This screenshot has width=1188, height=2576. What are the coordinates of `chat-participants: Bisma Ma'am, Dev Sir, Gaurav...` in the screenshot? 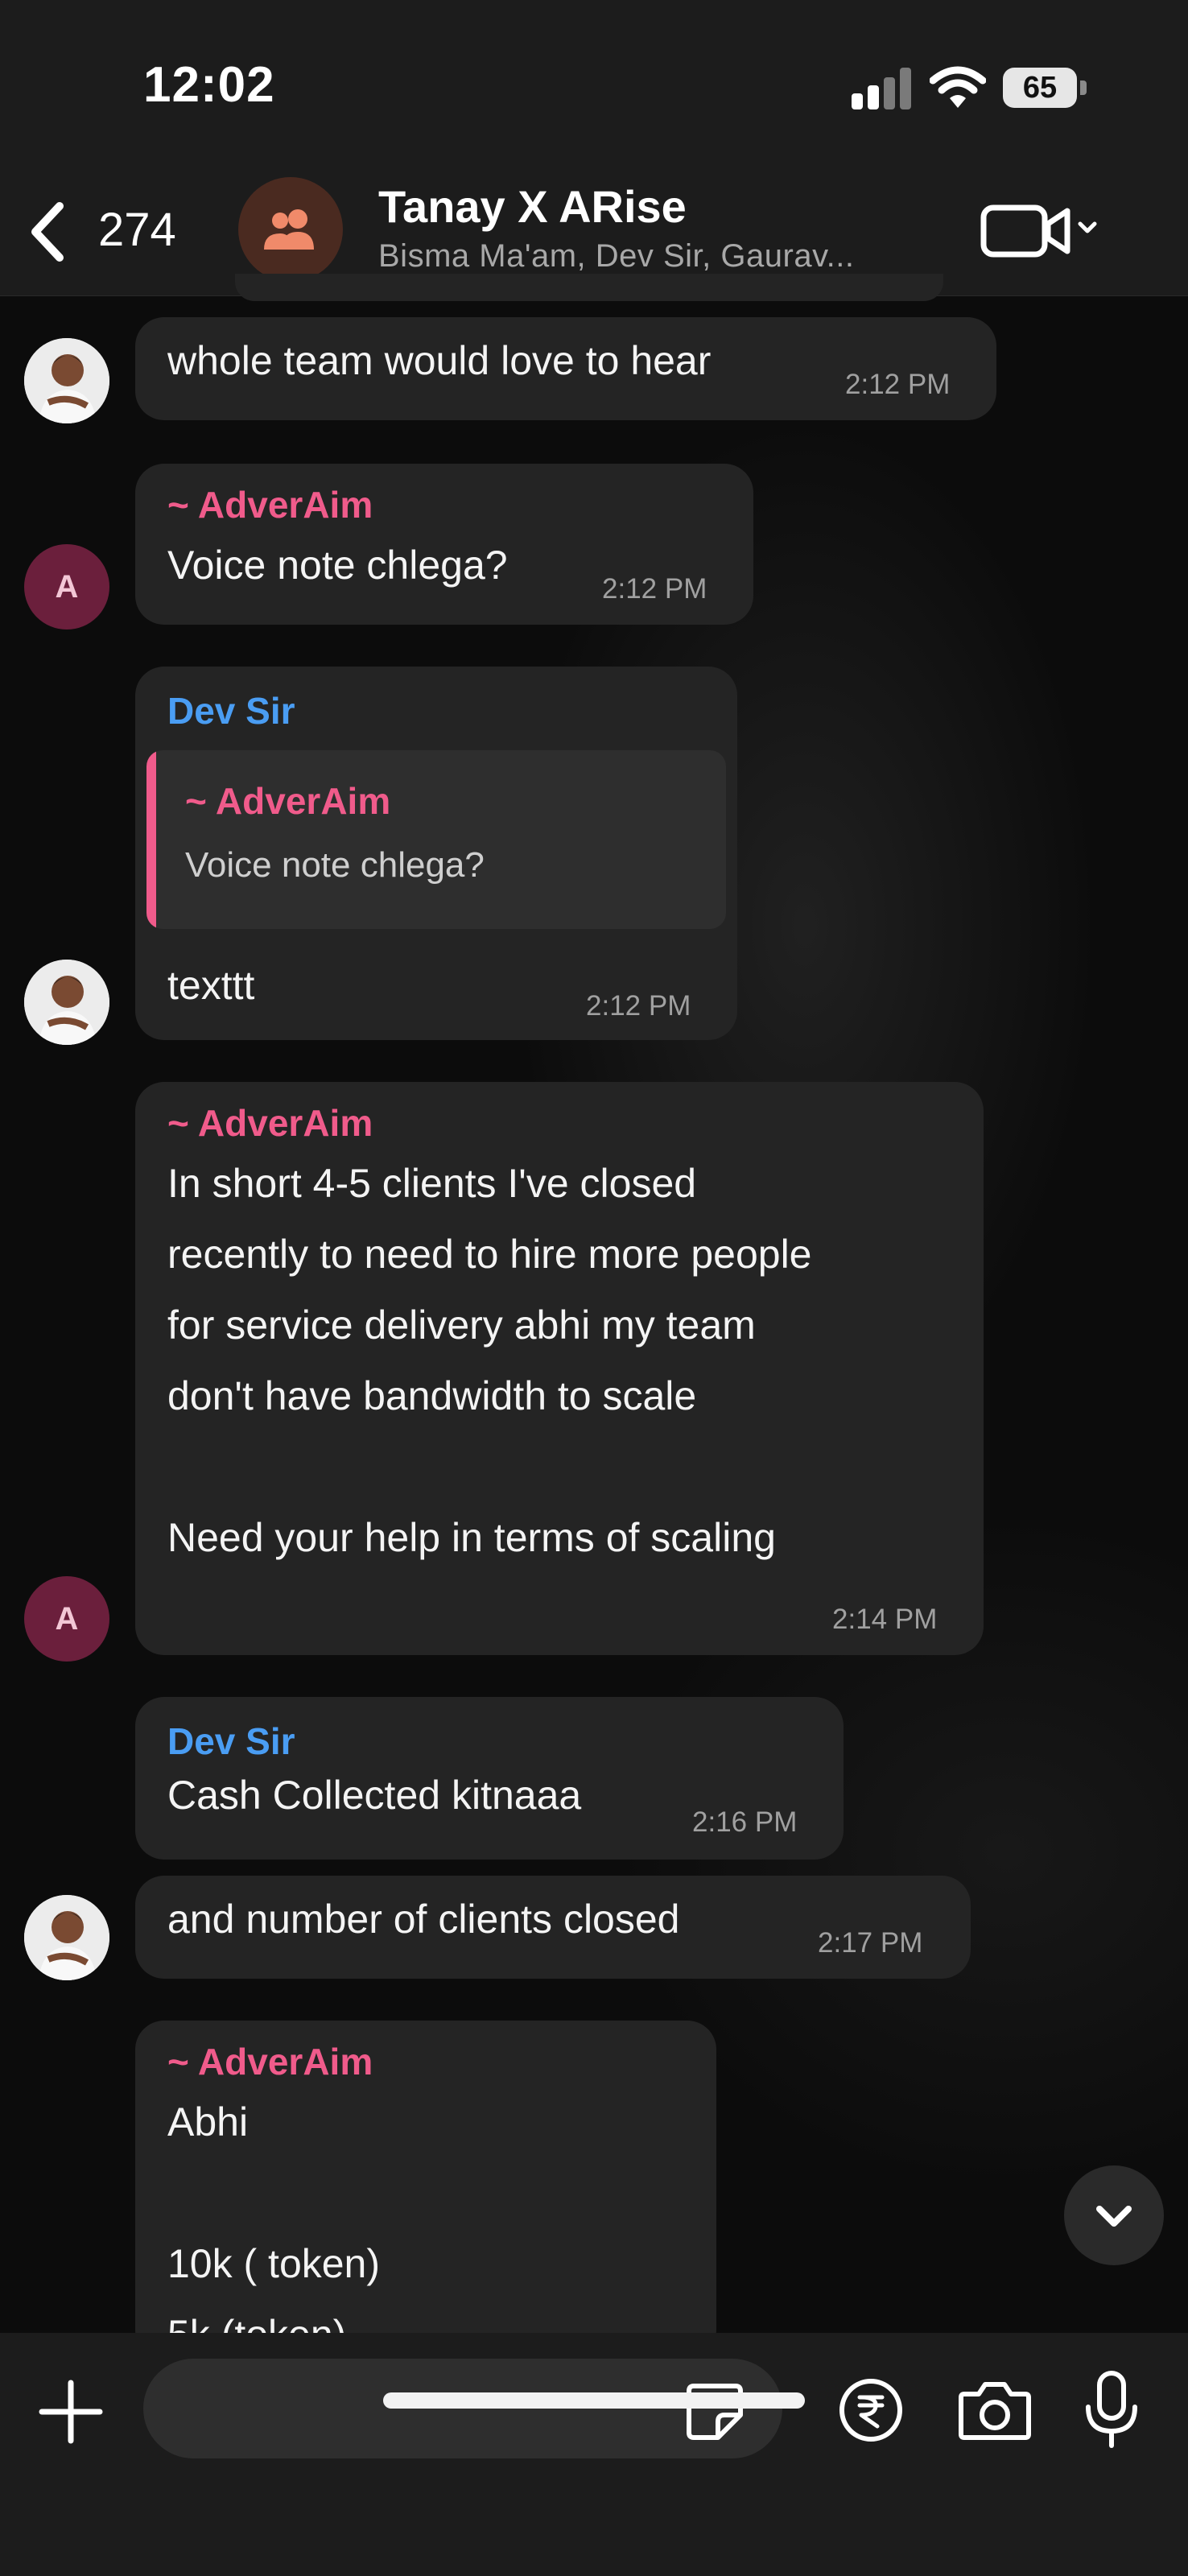 It's located at (616, 256).